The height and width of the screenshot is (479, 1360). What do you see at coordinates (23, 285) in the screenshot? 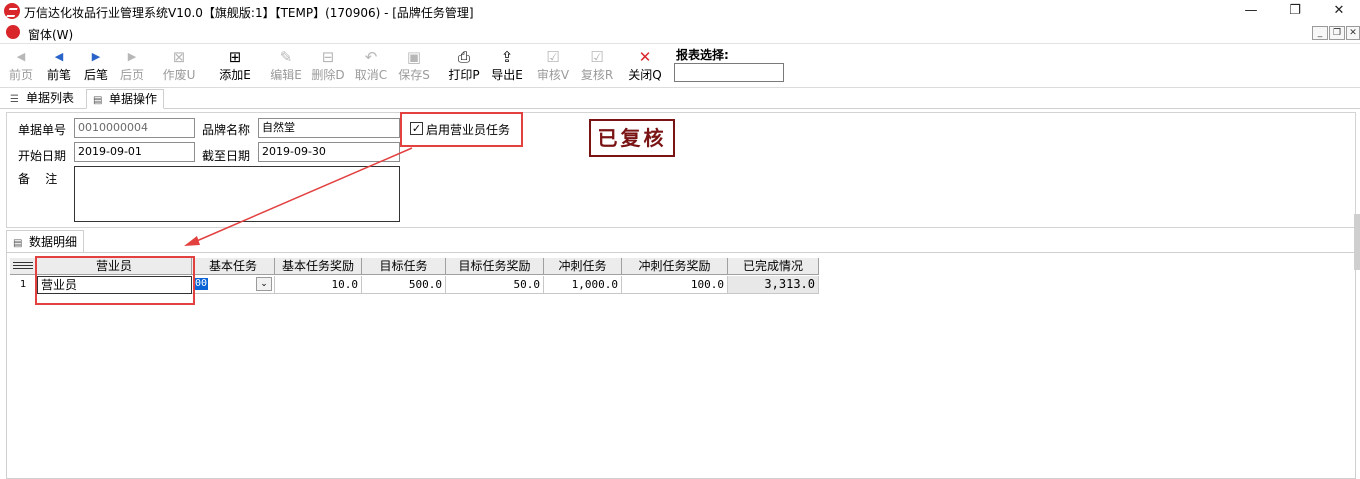
I see `row-number: 1` at bounding box center [23, 285].